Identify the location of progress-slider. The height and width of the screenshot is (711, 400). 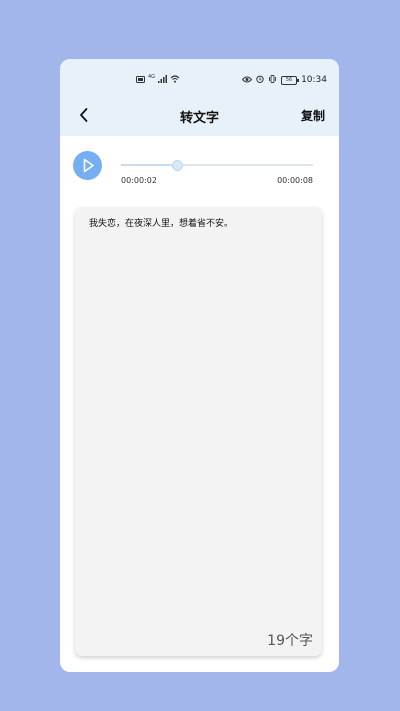
(217, 165).